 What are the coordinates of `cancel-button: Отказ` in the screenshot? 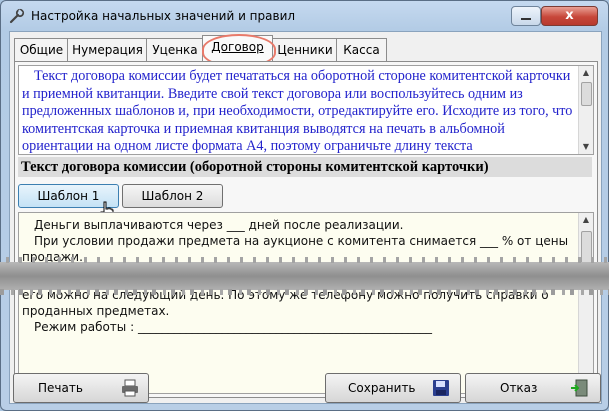 It's located at (533, 388).